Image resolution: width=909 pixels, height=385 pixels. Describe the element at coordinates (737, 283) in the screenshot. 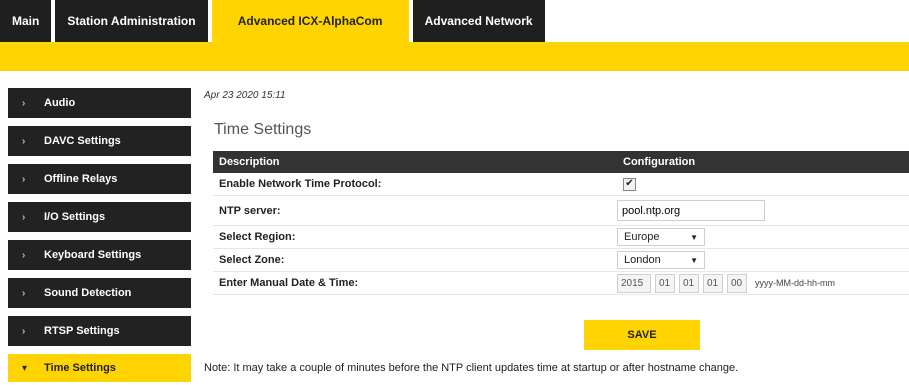

I see `minute-input: 00` at that location.